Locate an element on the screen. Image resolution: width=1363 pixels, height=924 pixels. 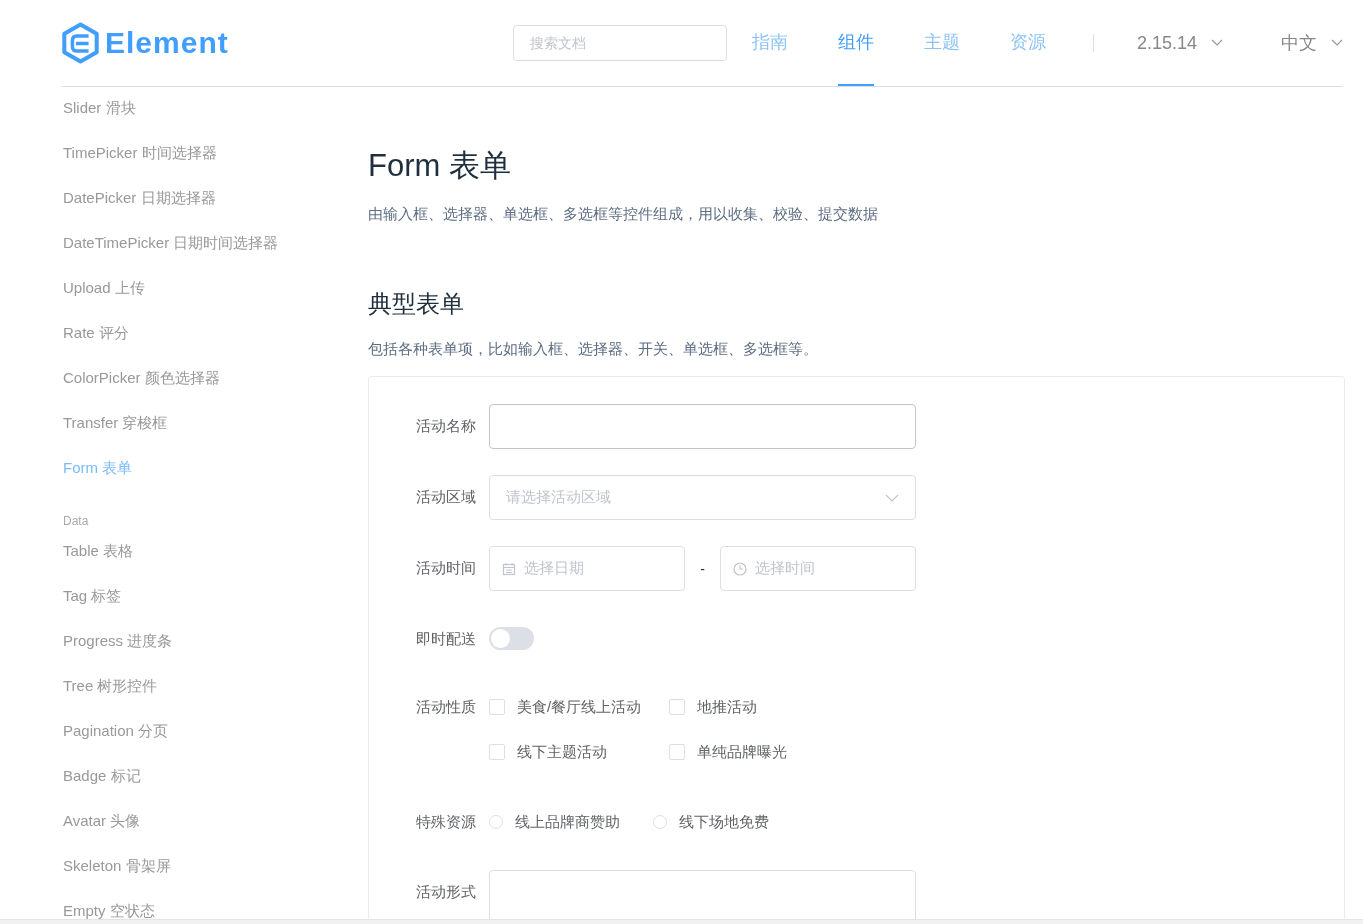
sidebar-item: Transfer 穿梭框 is located at coordinates (215, 432).